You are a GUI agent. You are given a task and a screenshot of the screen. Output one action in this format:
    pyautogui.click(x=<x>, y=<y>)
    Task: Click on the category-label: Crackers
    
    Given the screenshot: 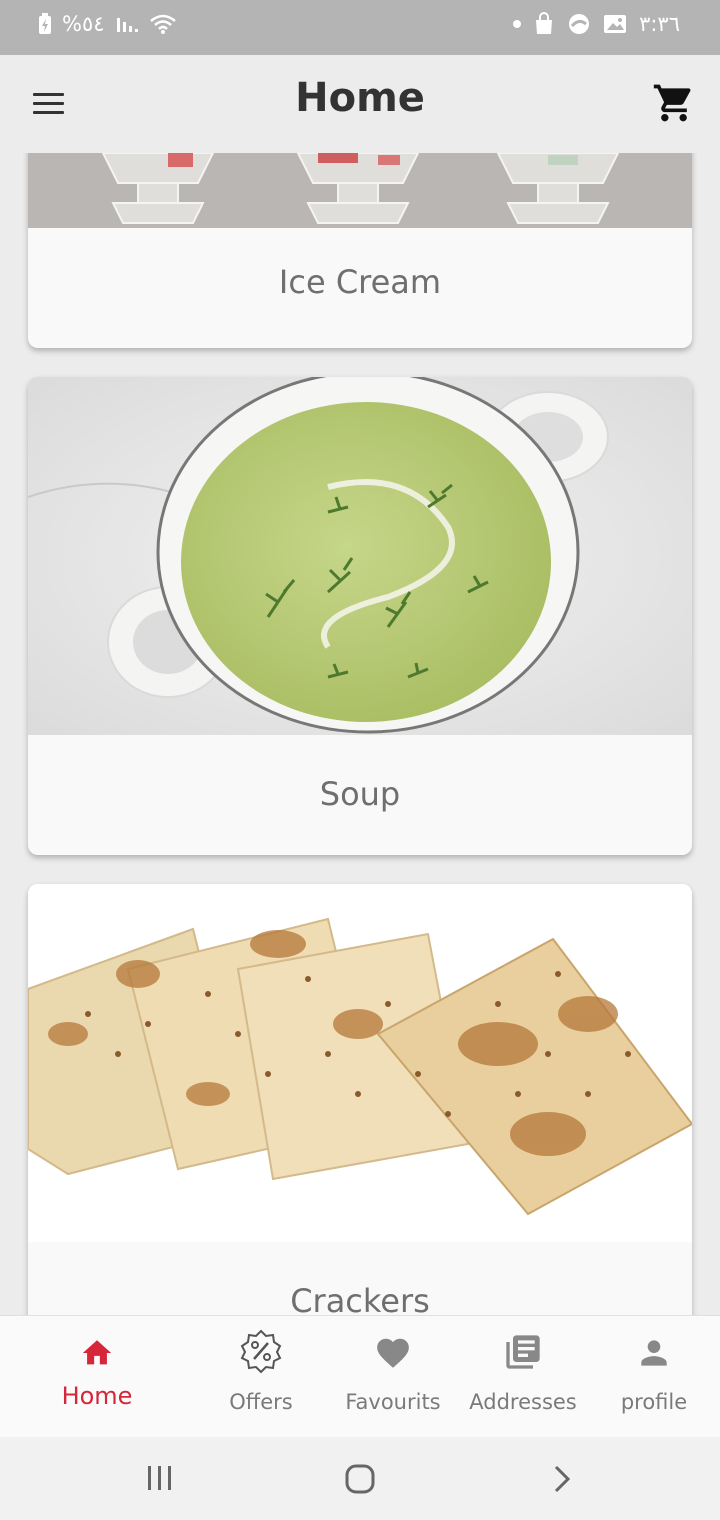 What is the action you would take?
    pyautogui.click(x=360, y=1298)
    